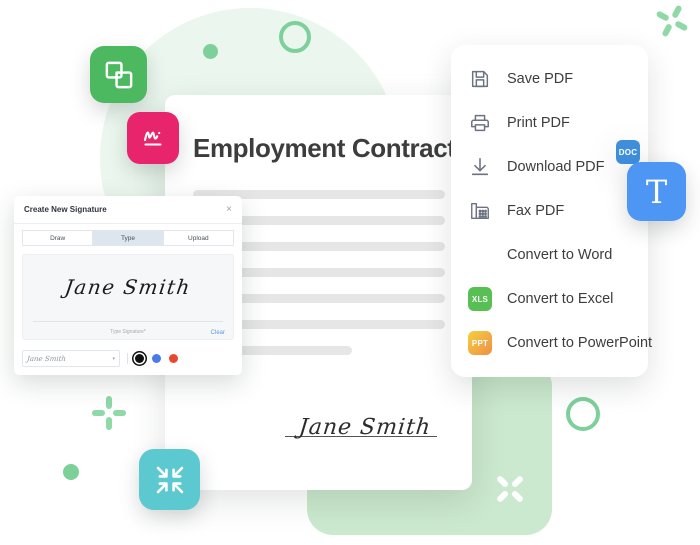 The width and height of the screenshot is (700, 545). I want to click on xls-badge-icon: XLS, so click(480, 299).